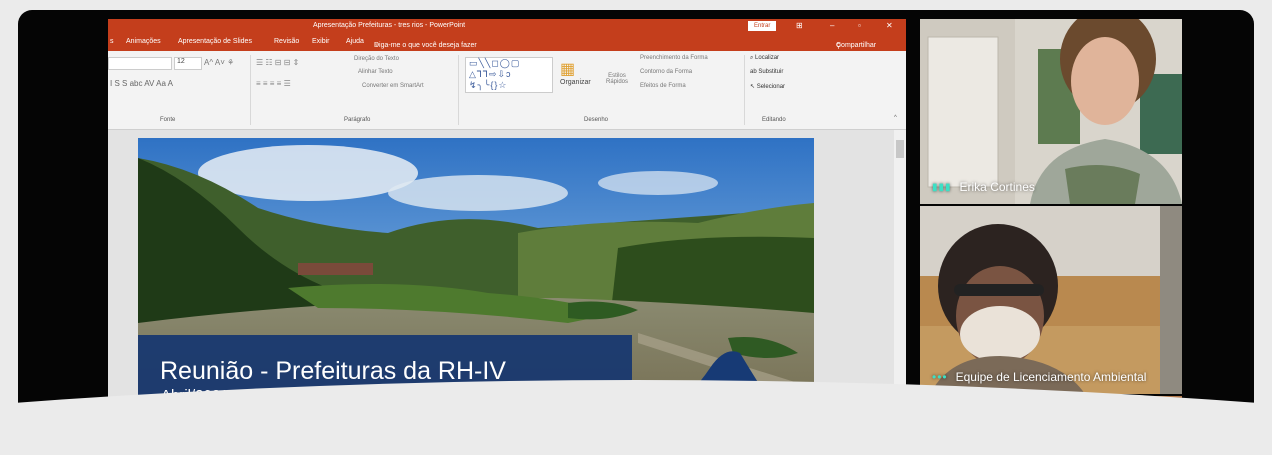 This screenshot has width=1272, height=455. What do you see at coordinates (168, 120) in the screenshot?
I see `font-group-label: Fonte` at bounding box center [168, 120].